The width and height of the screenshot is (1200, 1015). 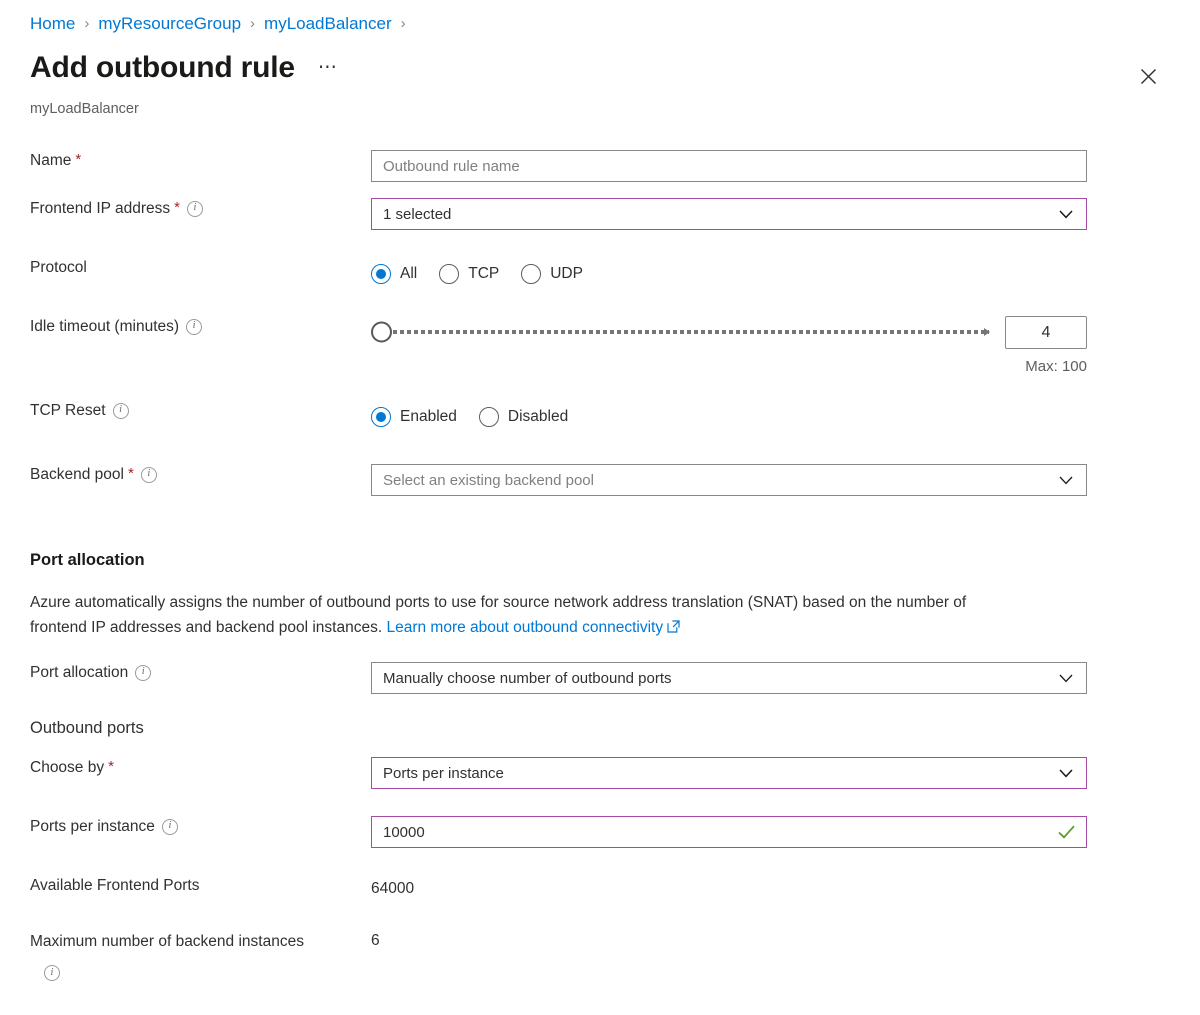 I want to click on ports-per-instance-value: 10000, so click(x=404, y=832).